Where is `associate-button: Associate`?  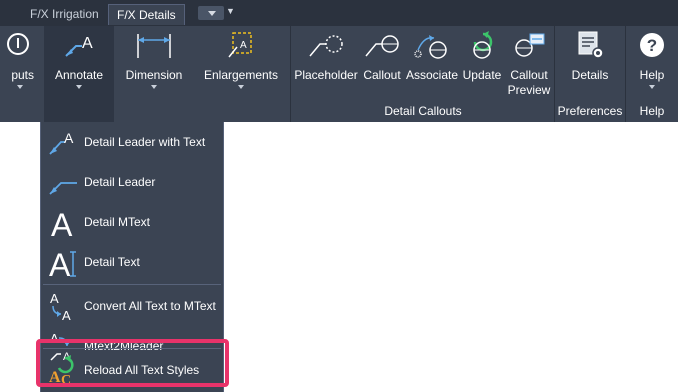 associate-button: Associate is located at coordinates (432, 56).